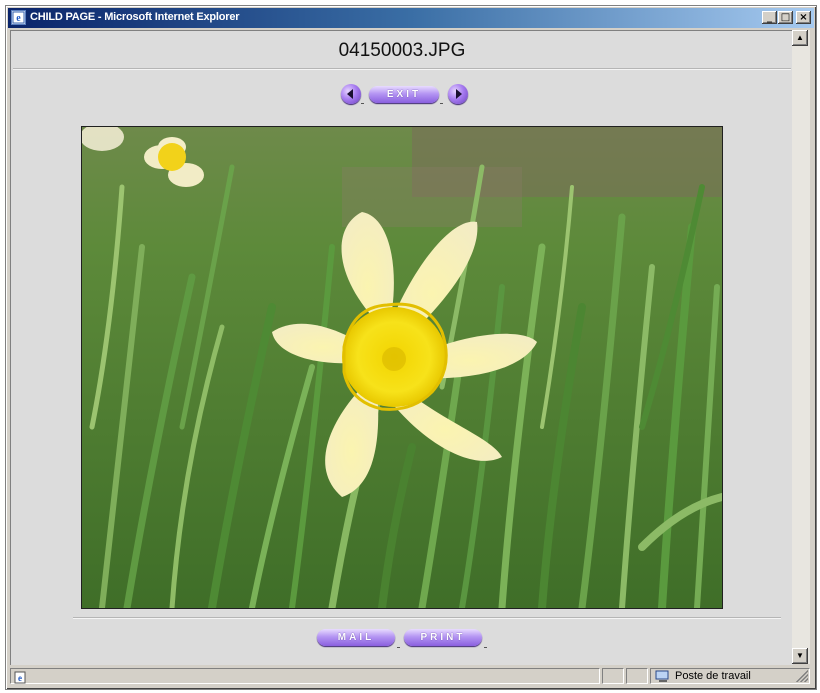  Describe the element at coordinates (427, 618) in the screenshot. I see `bottom-divider` at that location.